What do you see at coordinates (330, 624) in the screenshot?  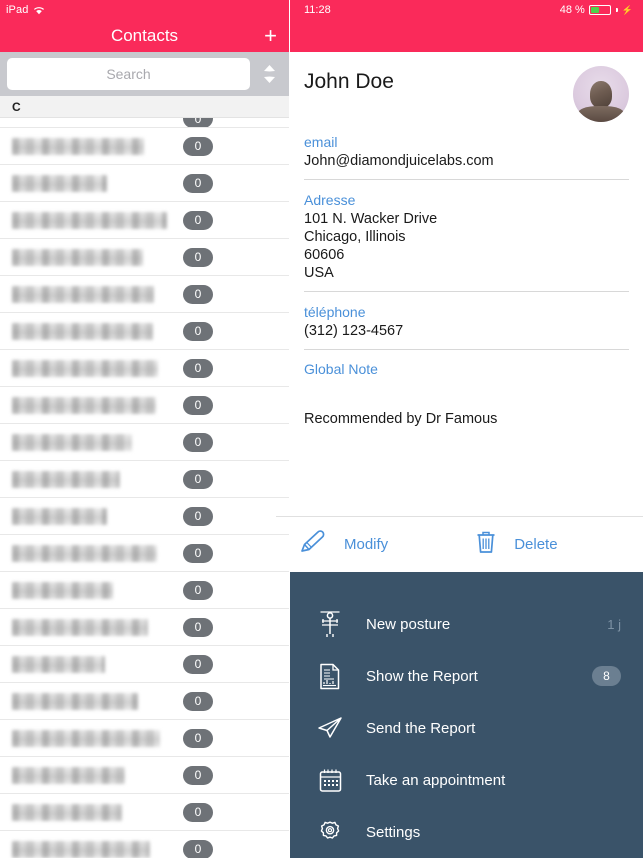 I see `posture-figure-icon` at bounding box center [330, 624].